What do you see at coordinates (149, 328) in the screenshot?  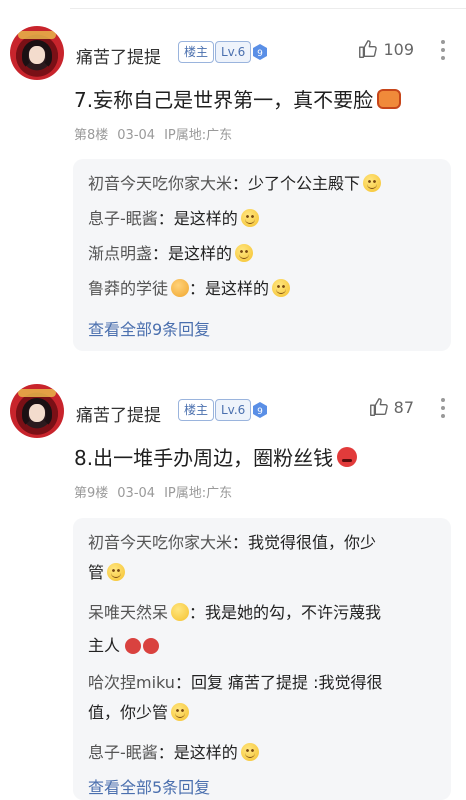 I see `view-all-replies-link: 查看全部9条回复` at bounding box center [149, 328].